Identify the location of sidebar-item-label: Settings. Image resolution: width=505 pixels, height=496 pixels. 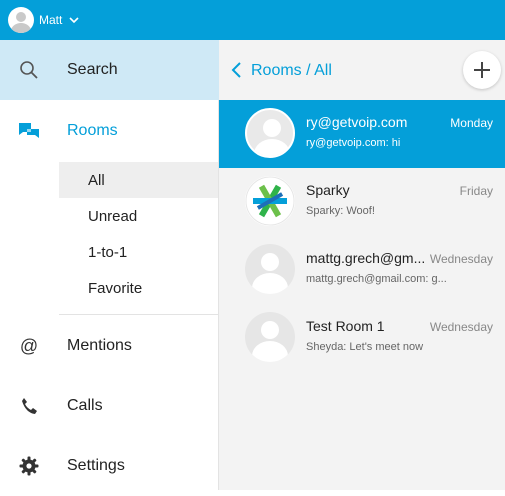
(96, 465).